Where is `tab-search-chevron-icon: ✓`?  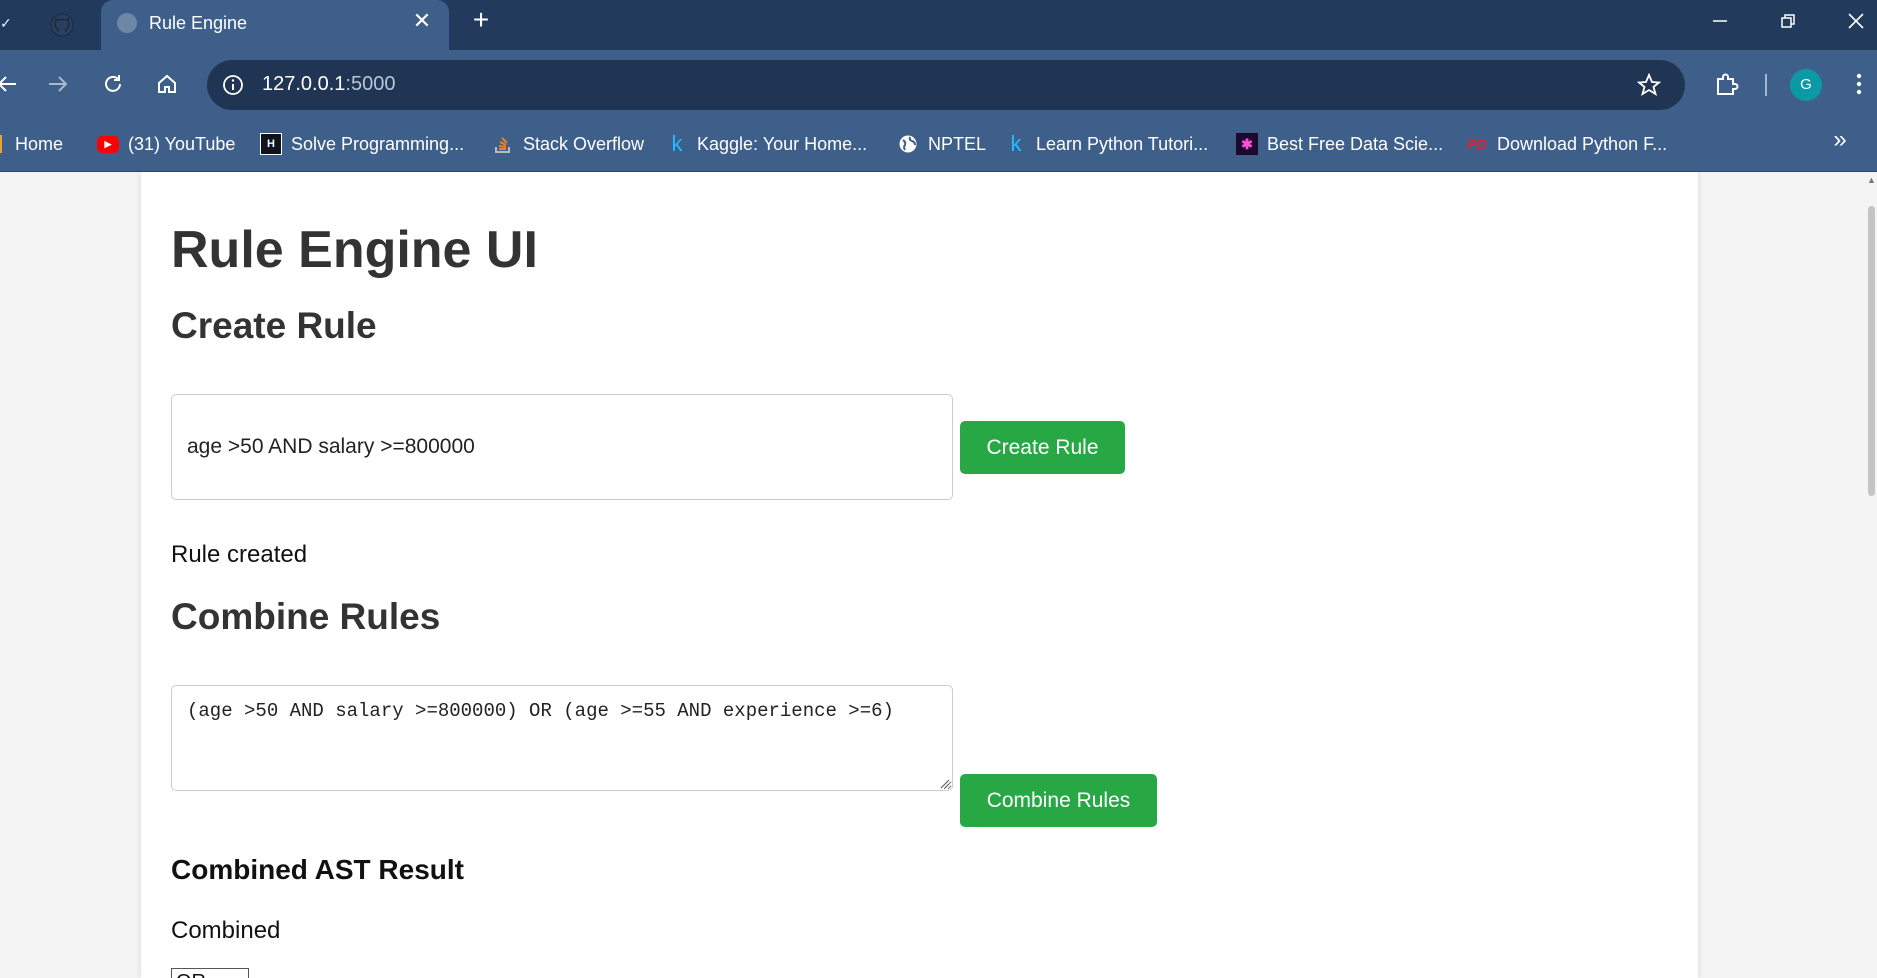 tab-search-chevron-icon: ✓ is located at coordinates (11, 23).